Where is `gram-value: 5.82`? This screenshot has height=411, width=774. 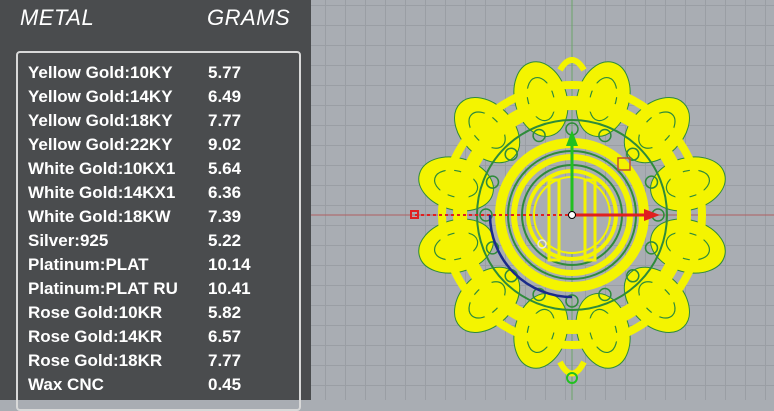
gram-value: 5.82 is located at coordinates (225, 312).